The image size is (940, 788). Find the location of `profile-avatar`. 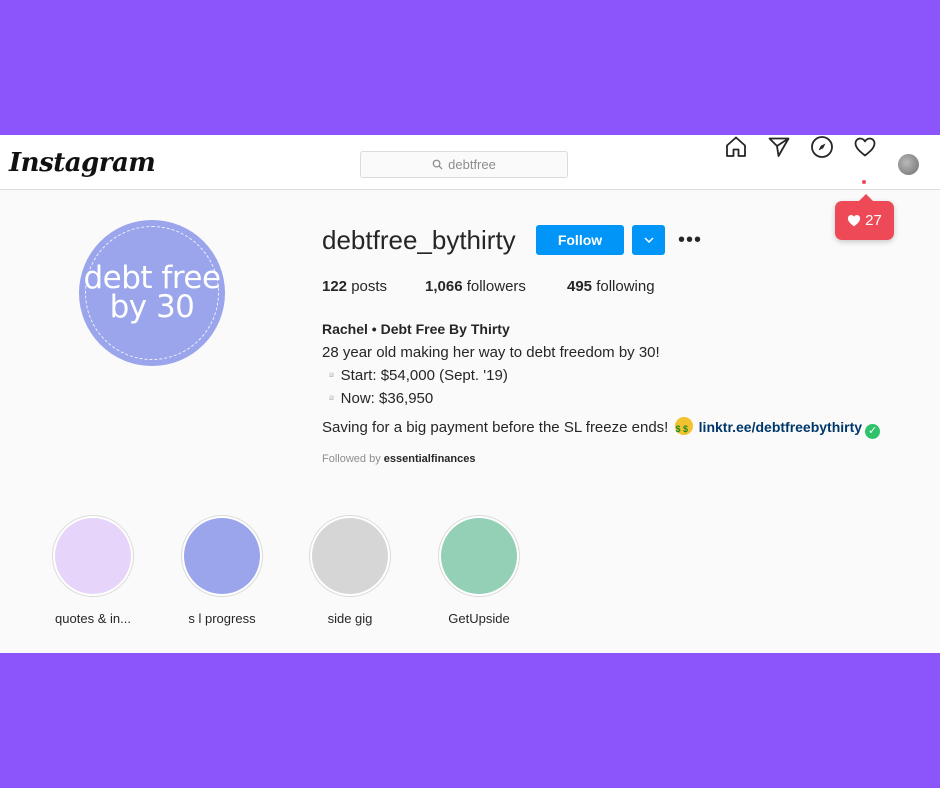

profile-avatar is located at coordinates (908, 164).